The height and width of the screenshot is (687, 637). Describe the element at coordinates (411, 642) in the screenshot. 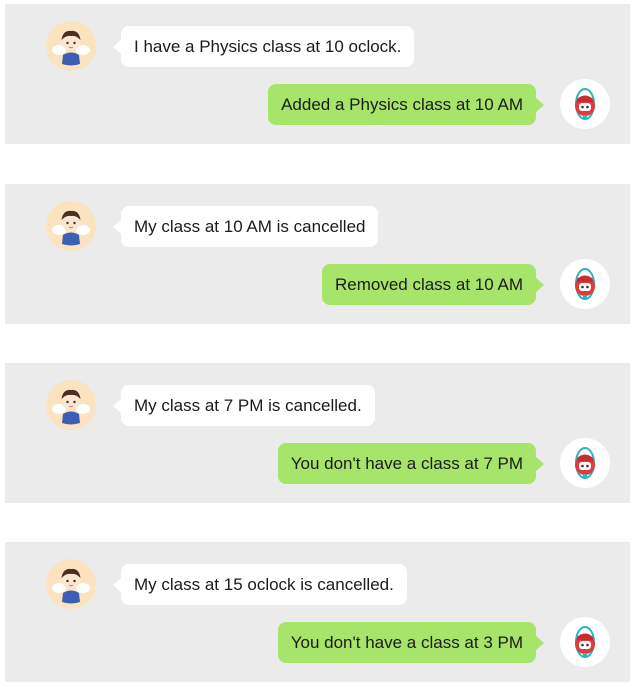

I see `bot-reply-bubble: You don't have a class at 3 PM` at that location.